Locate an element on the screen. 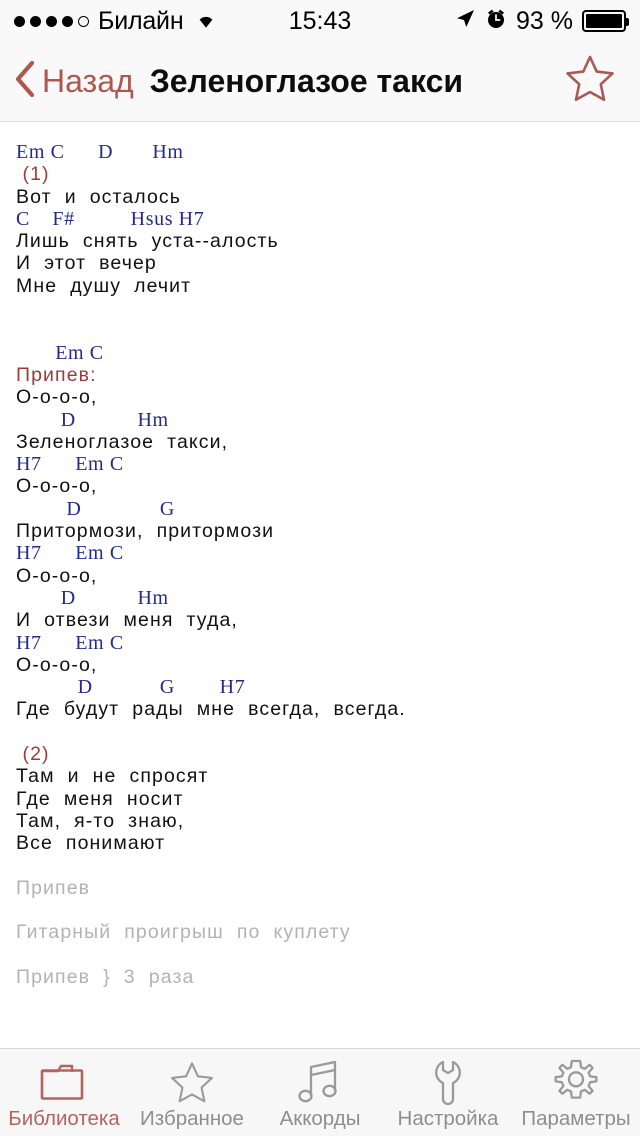  status-bar-center: 15:43 is located at coordinates (320, 21).